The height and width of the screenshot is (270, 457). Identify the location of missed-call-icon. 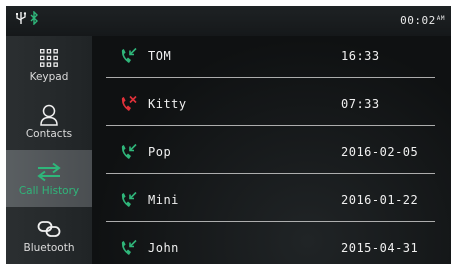
(129, 106).